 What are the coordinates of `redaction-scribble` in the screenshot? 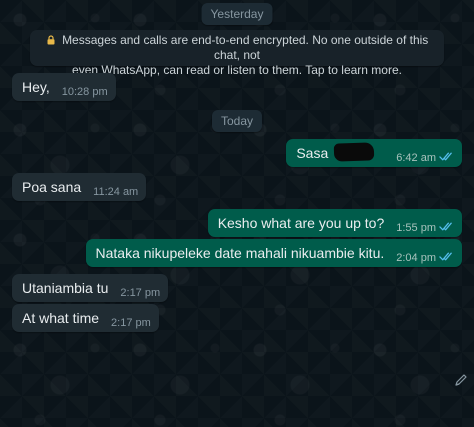 It's located at (354, 152).